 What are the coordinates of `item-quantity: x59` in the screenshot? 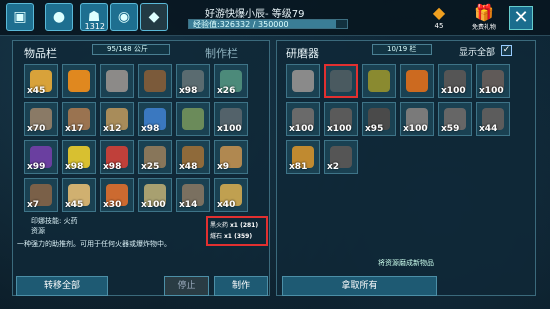 It's located at (450, 129).